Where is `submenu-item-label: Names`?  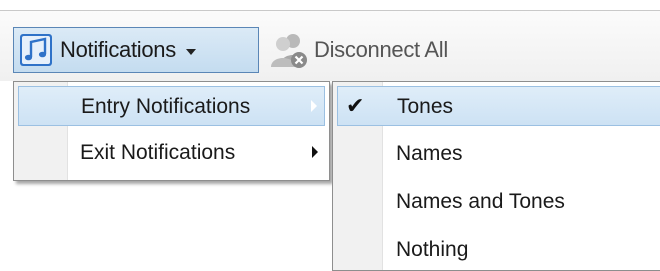
submenu-item-label: Names is located at coordinates (429, 153).